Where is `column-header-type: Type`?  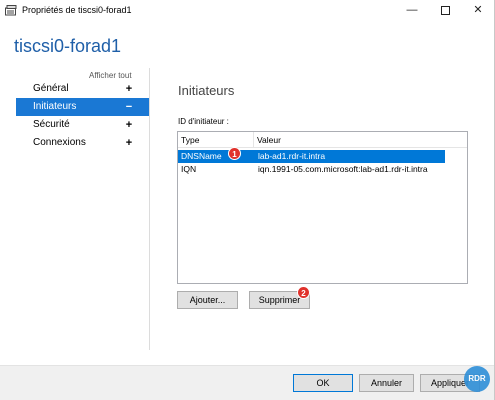 column-header-type: Type is located at coordinates (216, 140).